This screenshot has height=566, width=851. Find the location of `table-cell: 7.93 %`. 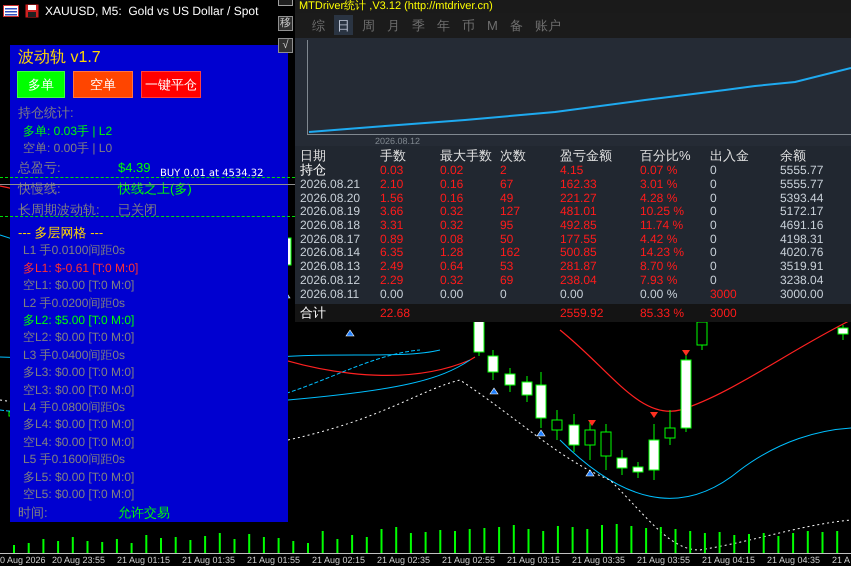

table-cell: 7.93 % is located at coordinates (659, 279).